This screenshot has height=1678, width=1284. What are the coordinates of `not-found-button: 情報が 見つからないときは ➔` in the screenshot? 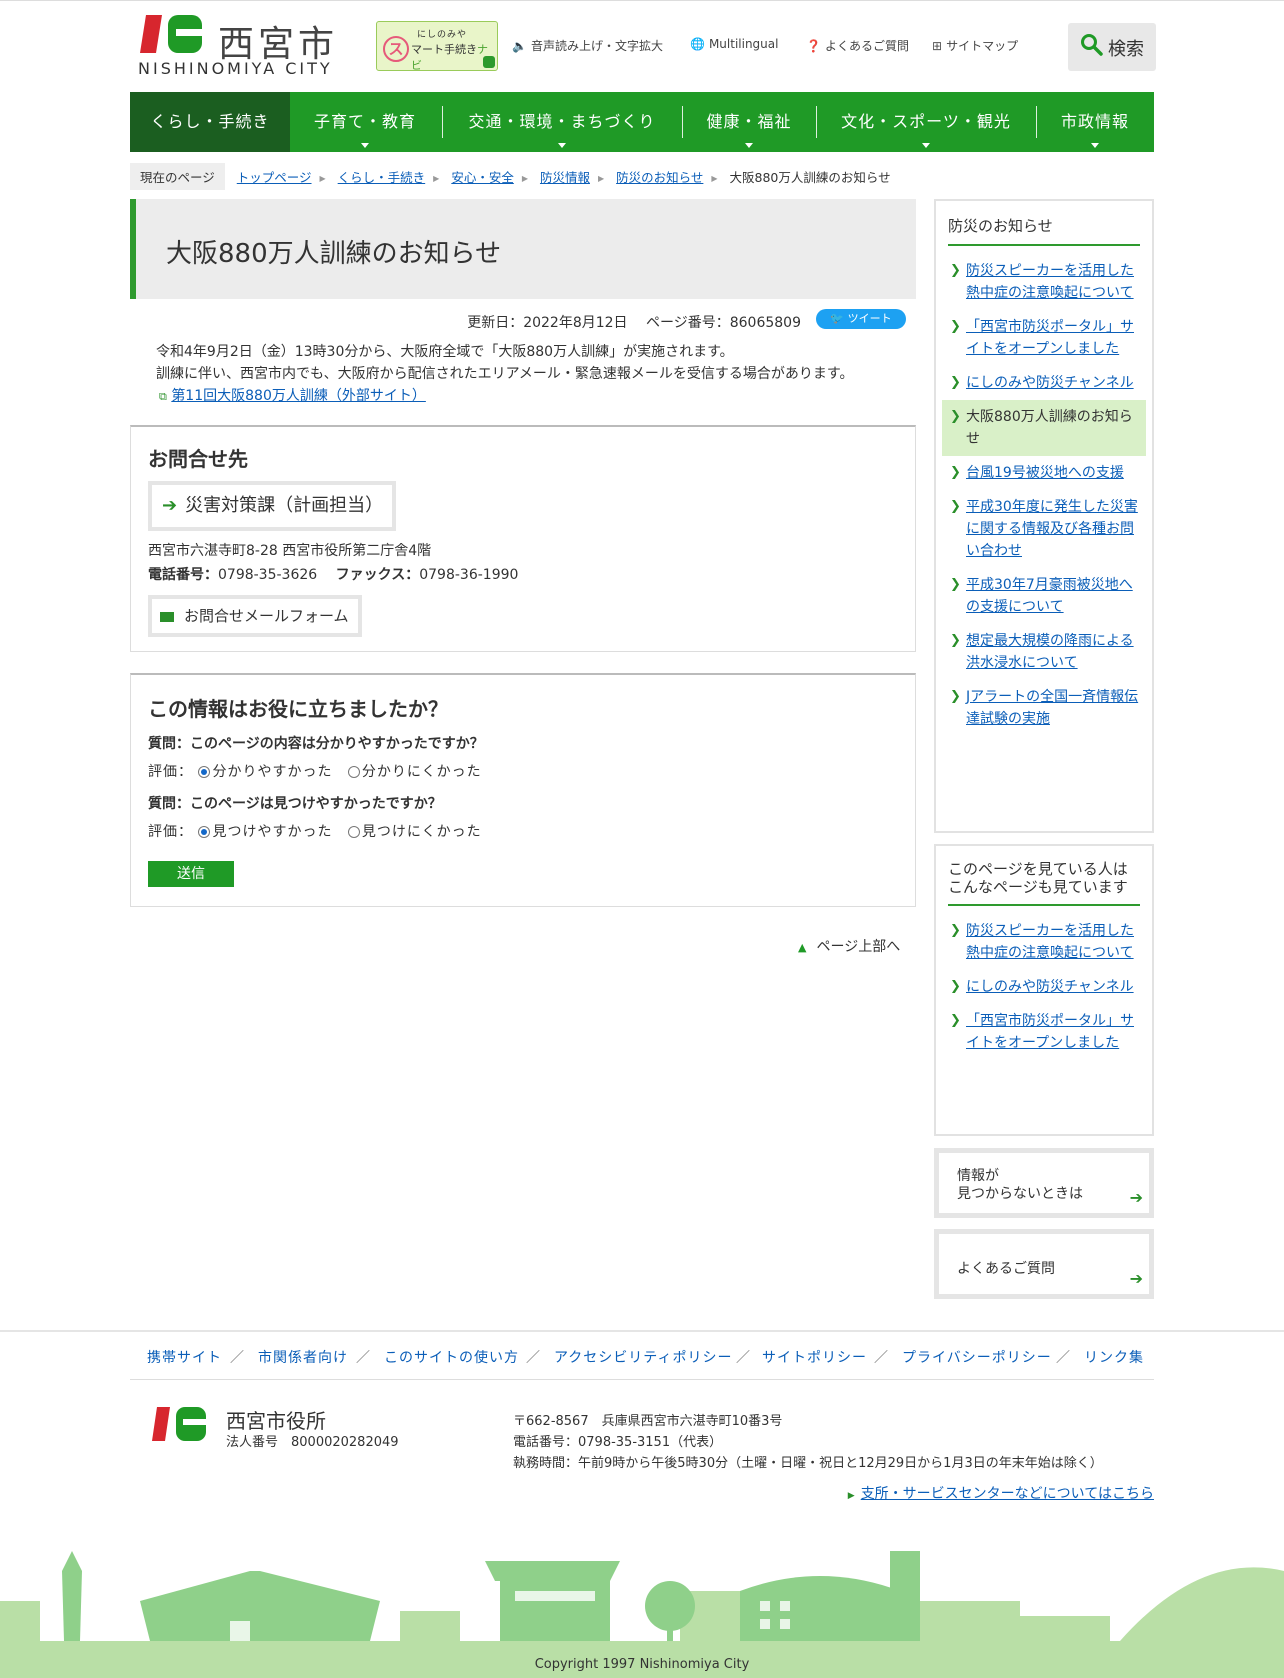 It's located at (1044, 1183).